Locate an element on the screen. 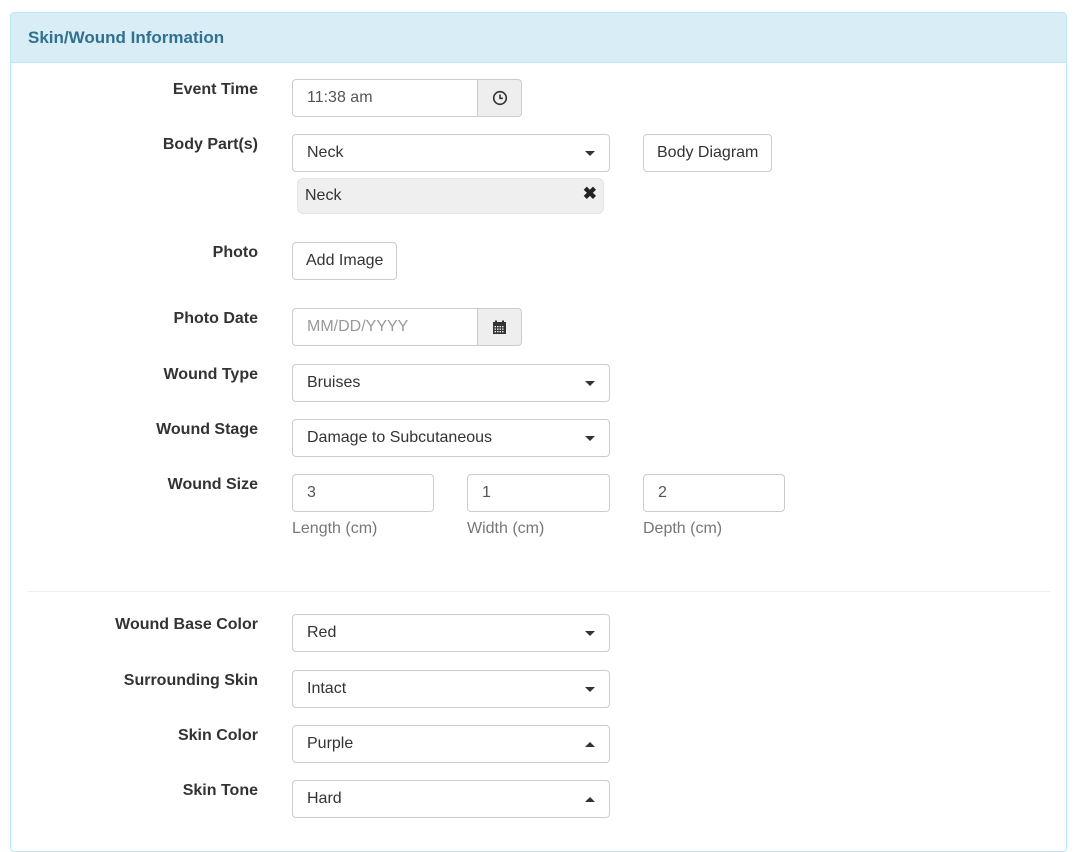 The image size is (1076, 852). wound-type-value: Bruises is located at coordinates (334, 382).